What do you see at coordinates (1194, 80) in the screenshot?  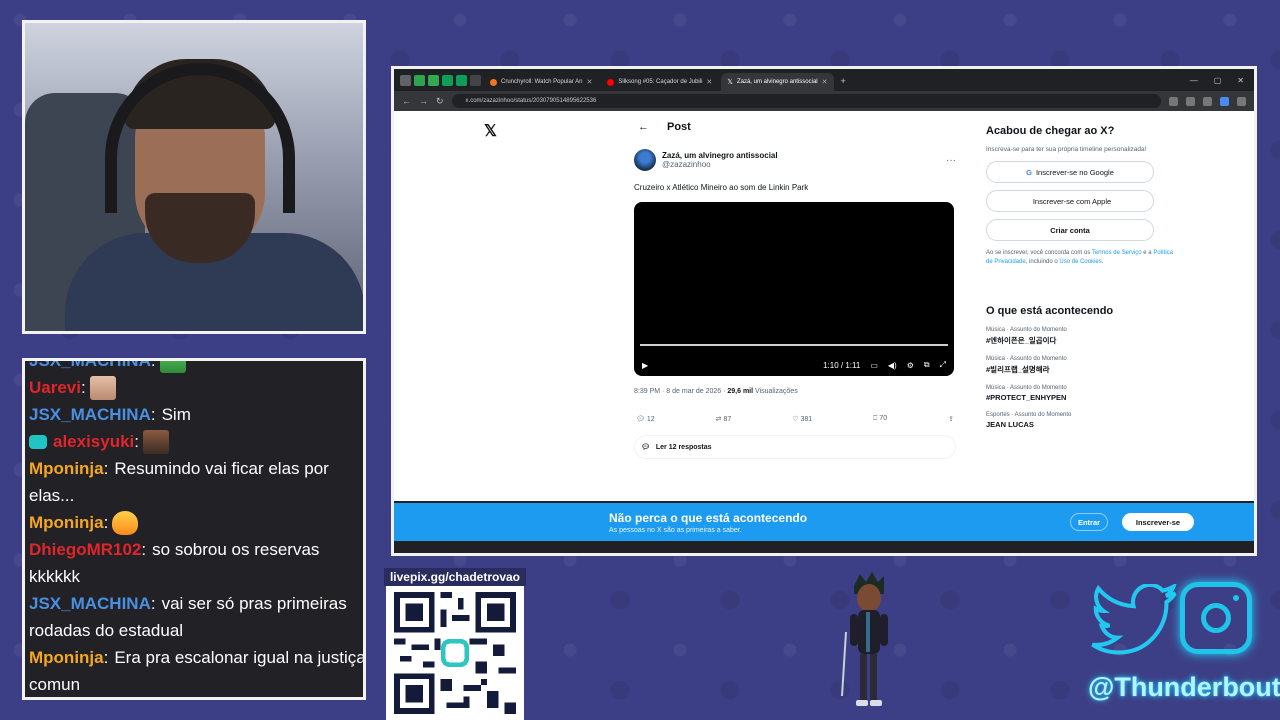 I see `minimize-icon: —` at bounding box center [1194, 80].